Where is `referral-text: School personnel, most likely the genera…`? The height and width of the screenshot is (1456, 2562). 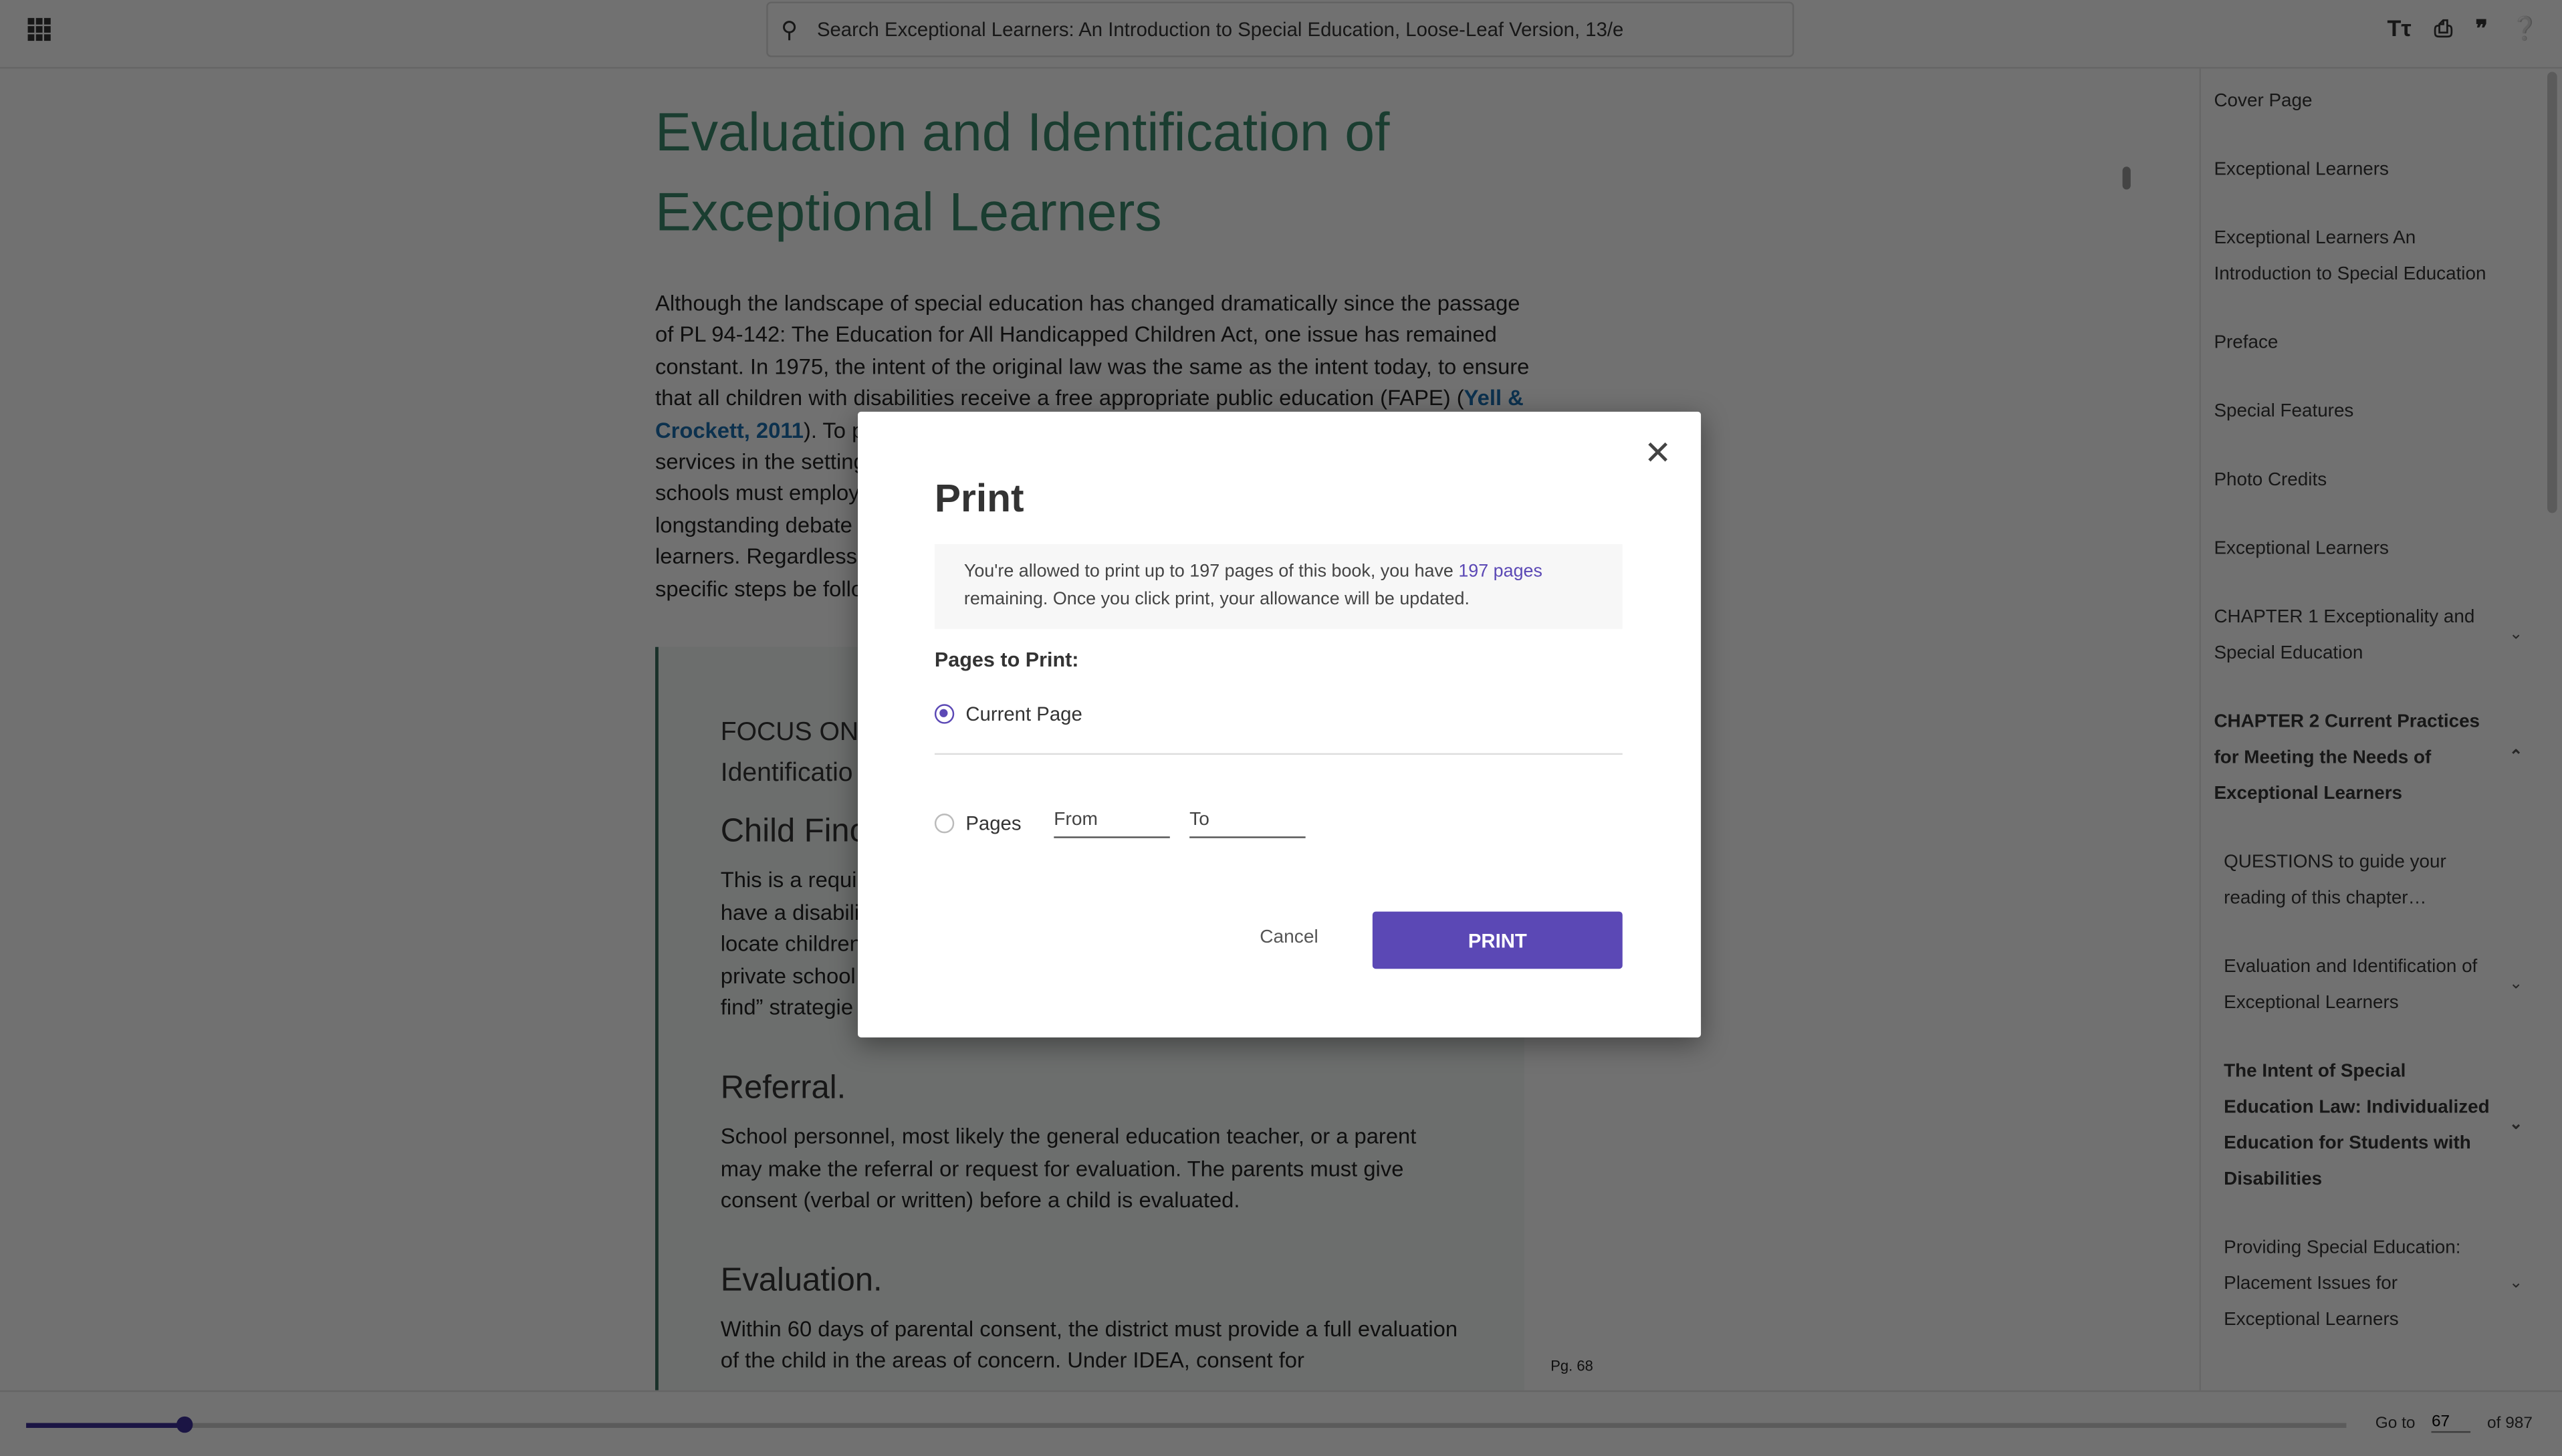 referral-text: School personnel, most likely the genera… is located at coordinates (1069, 1168).